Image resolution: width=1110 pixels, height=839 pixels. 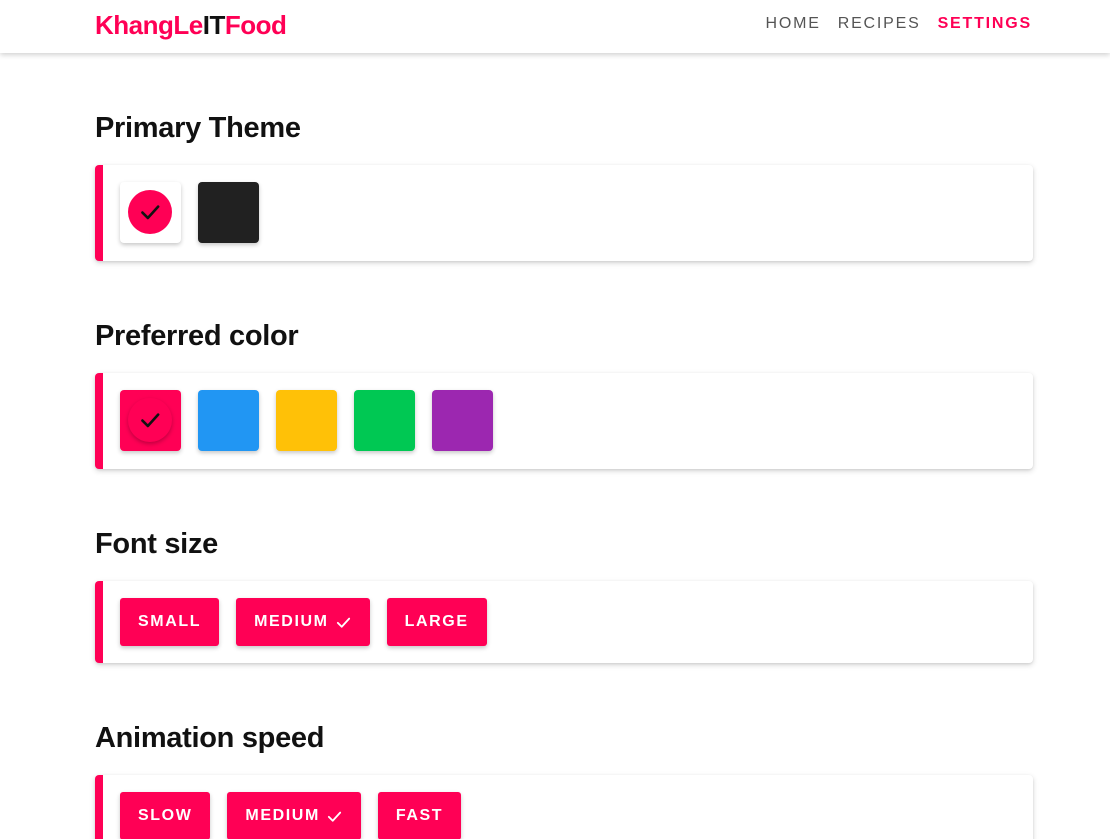 I want to click on speed-fast-button: FAST, so click(x=419, y=815).